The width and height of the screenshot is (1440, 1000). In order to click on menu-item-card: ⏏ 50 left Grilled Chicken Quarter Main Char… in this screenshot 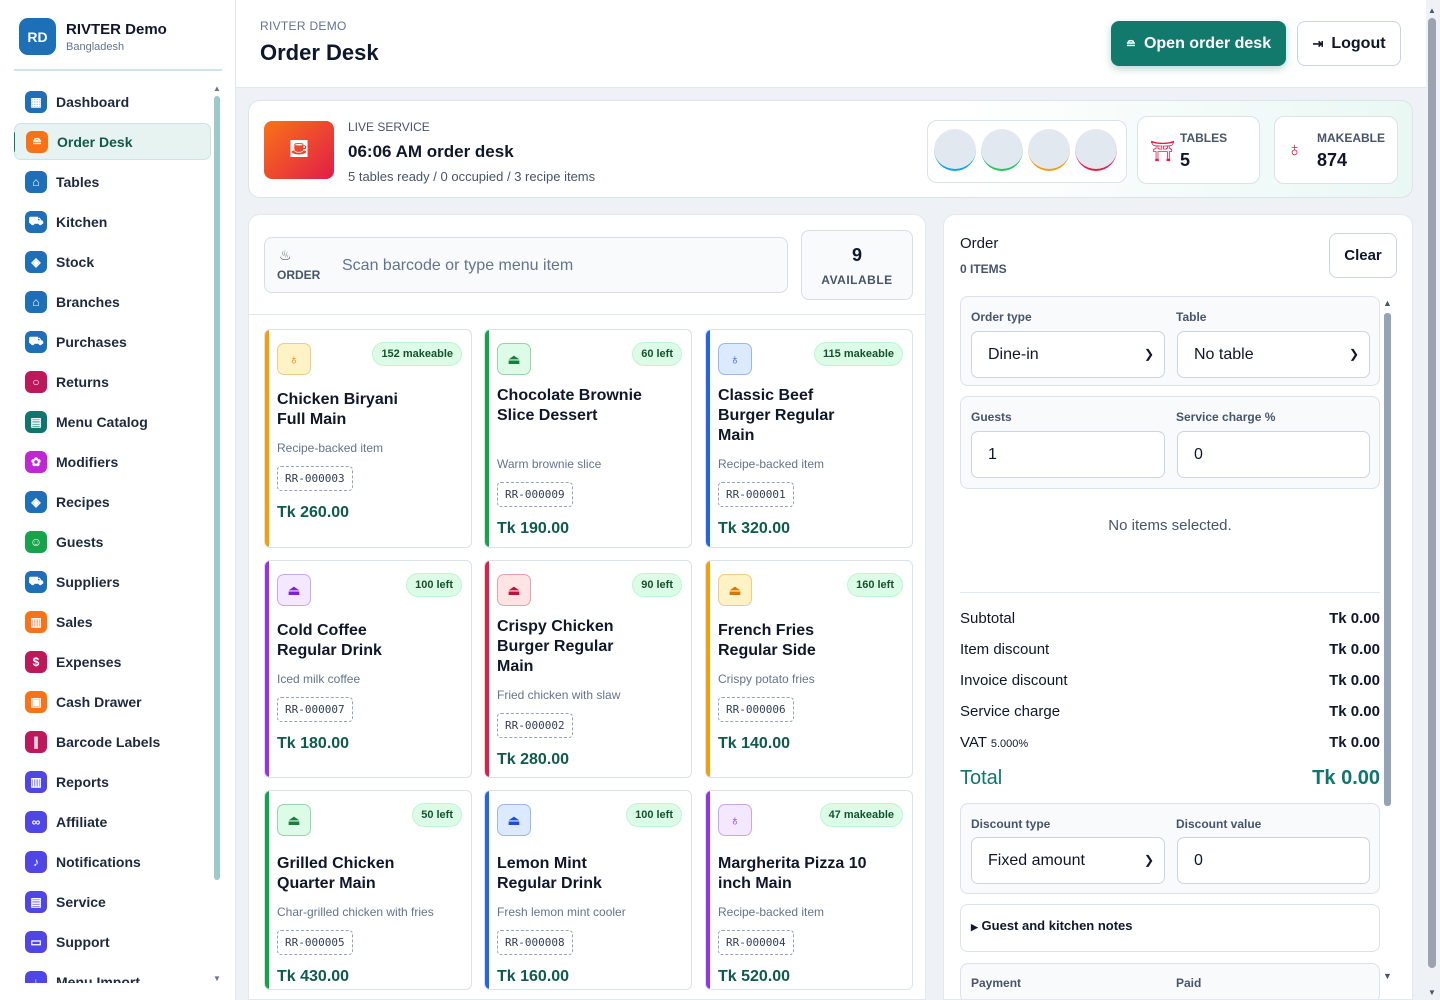, I will do `click(368, 890)`.